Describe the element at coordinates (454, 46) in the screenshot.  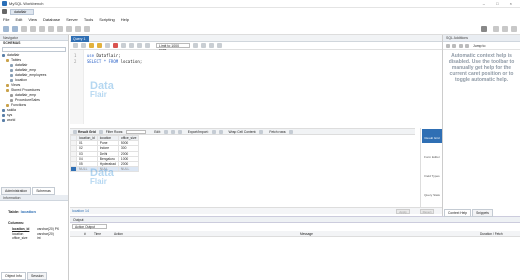
I see `forward-icon` at that location.